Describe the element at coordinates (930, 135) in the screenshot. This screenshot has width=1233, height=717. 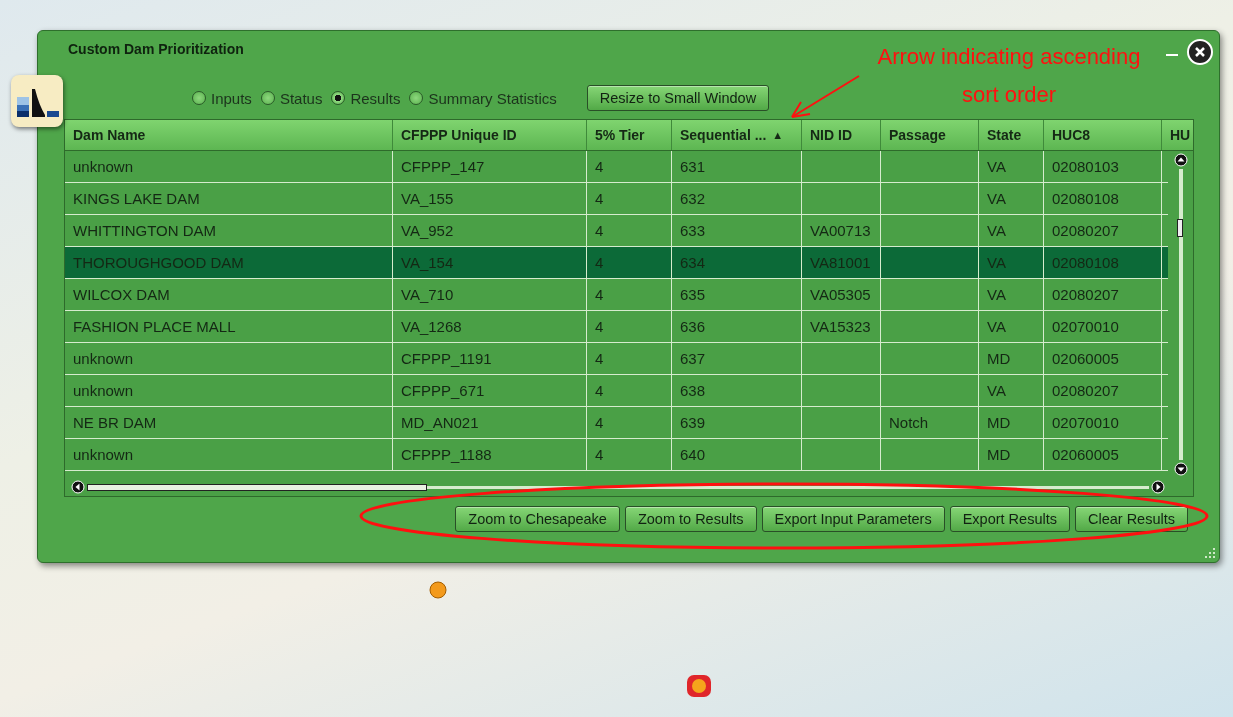
I see `column-header: Passage` at that location.